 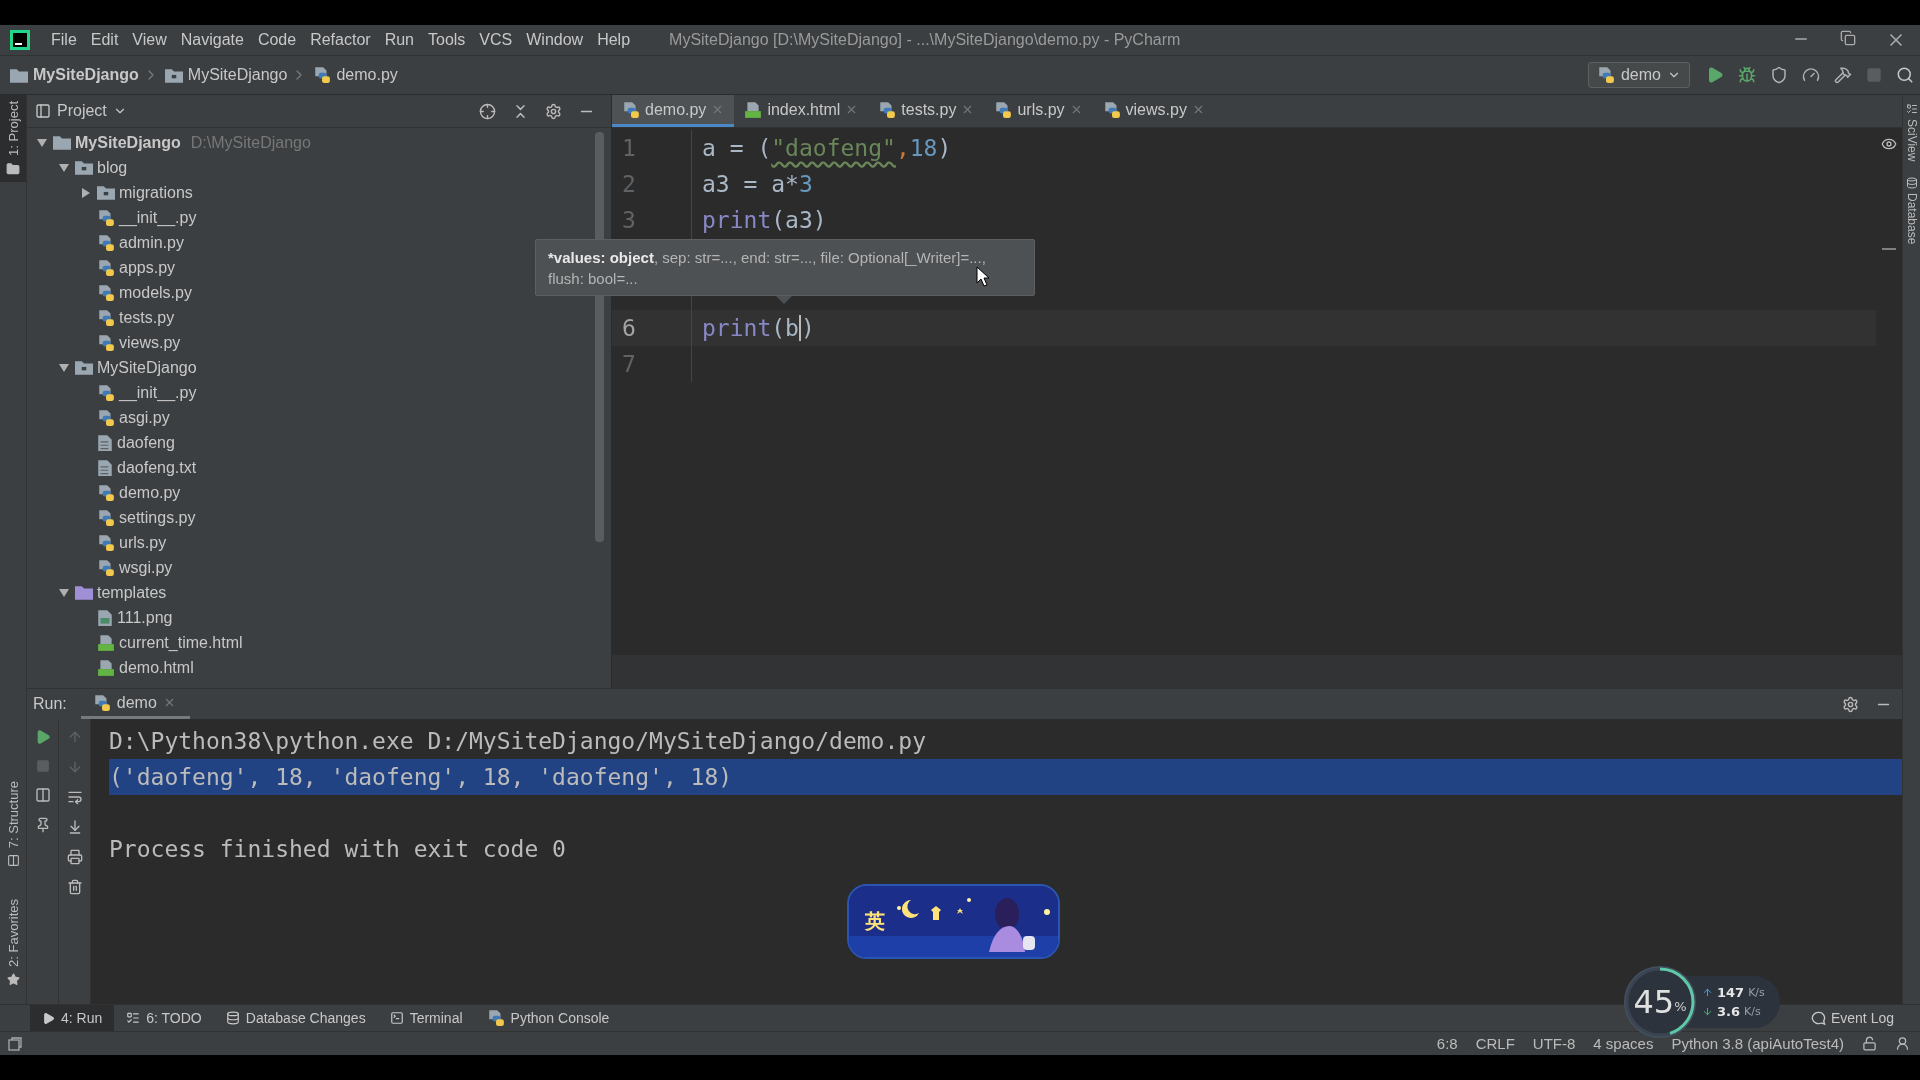 I want to click on build-icon, so click(x=1843, y=75).